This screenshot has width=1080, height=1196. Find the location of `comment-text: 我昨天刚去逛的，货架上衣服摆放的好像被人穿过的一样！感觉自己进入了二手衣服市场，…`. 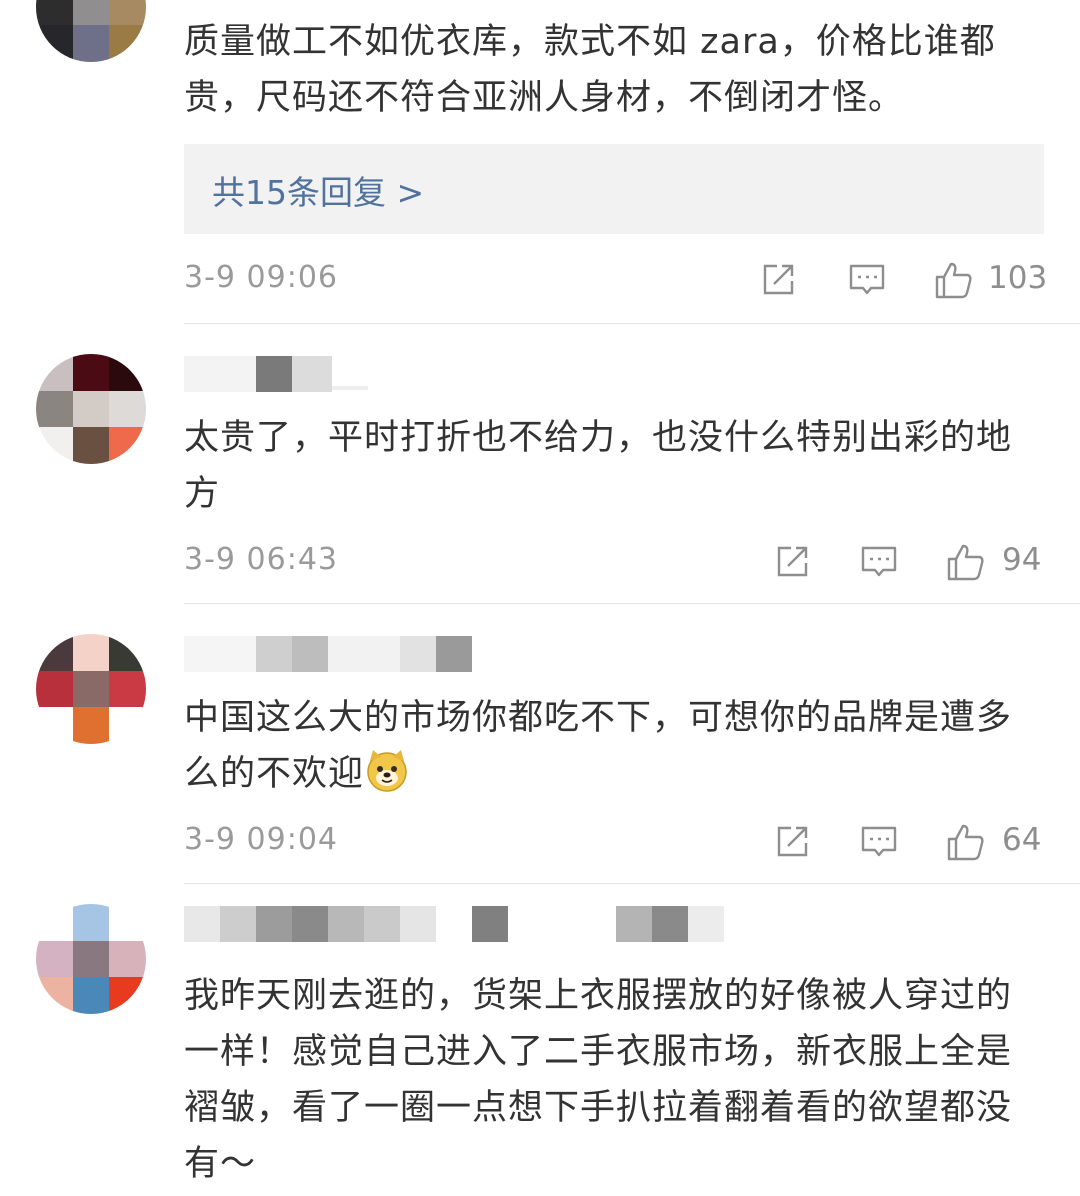

comment-text: 我昨天刚去逛的，货架上衣服摆放的好像被人穿过的一样！感觉自己进入了二手衣服市场，… is located at coordinates (598, 1080).